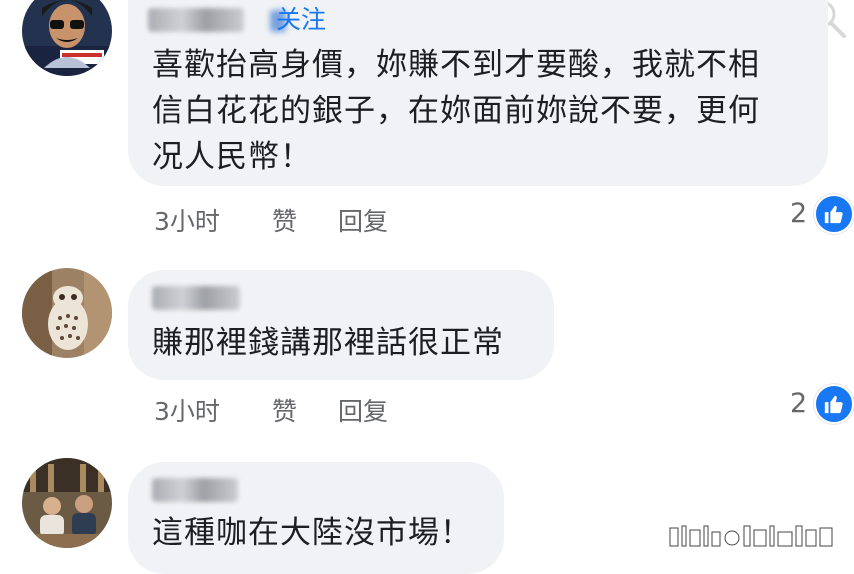  What do you see at coordinates (301, 20) in the screenshot?
I see `follow-link: 关注` at bounding box center [301, 20].